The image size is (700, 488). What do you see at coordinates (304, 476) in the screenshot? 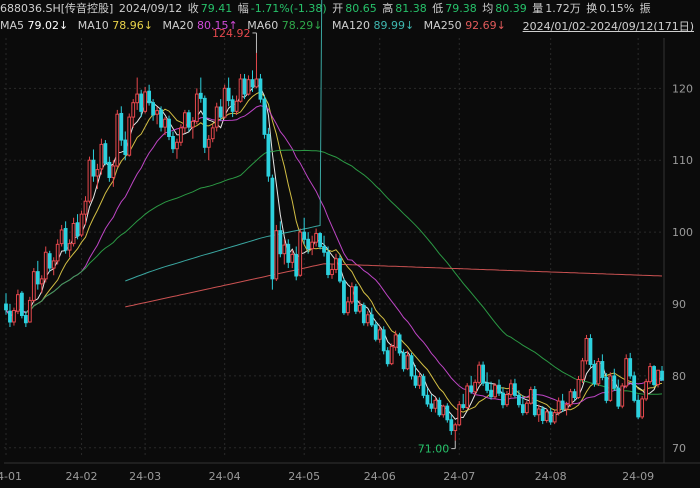
I see `x-tick-label: 24-05` at bounding box center [304, 476].